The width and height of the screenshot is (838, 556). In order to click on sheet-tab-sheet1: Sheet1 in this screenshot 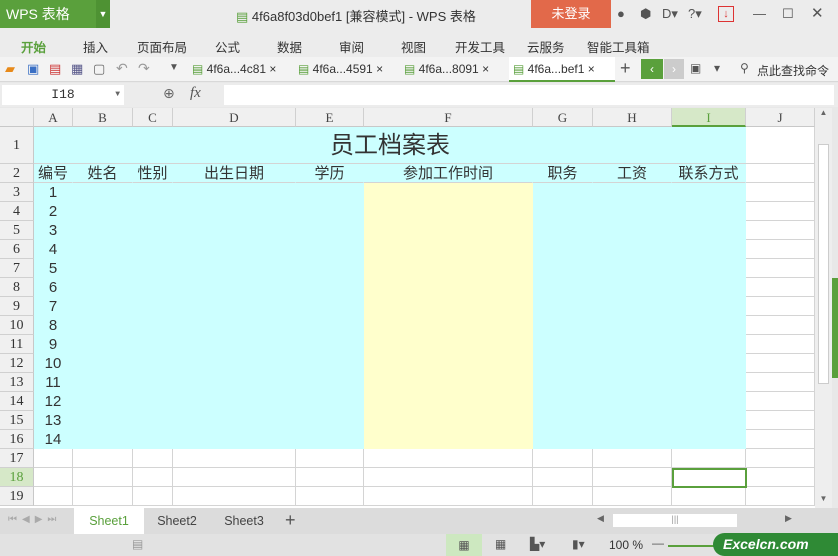, I will do `click(109, 521)`.